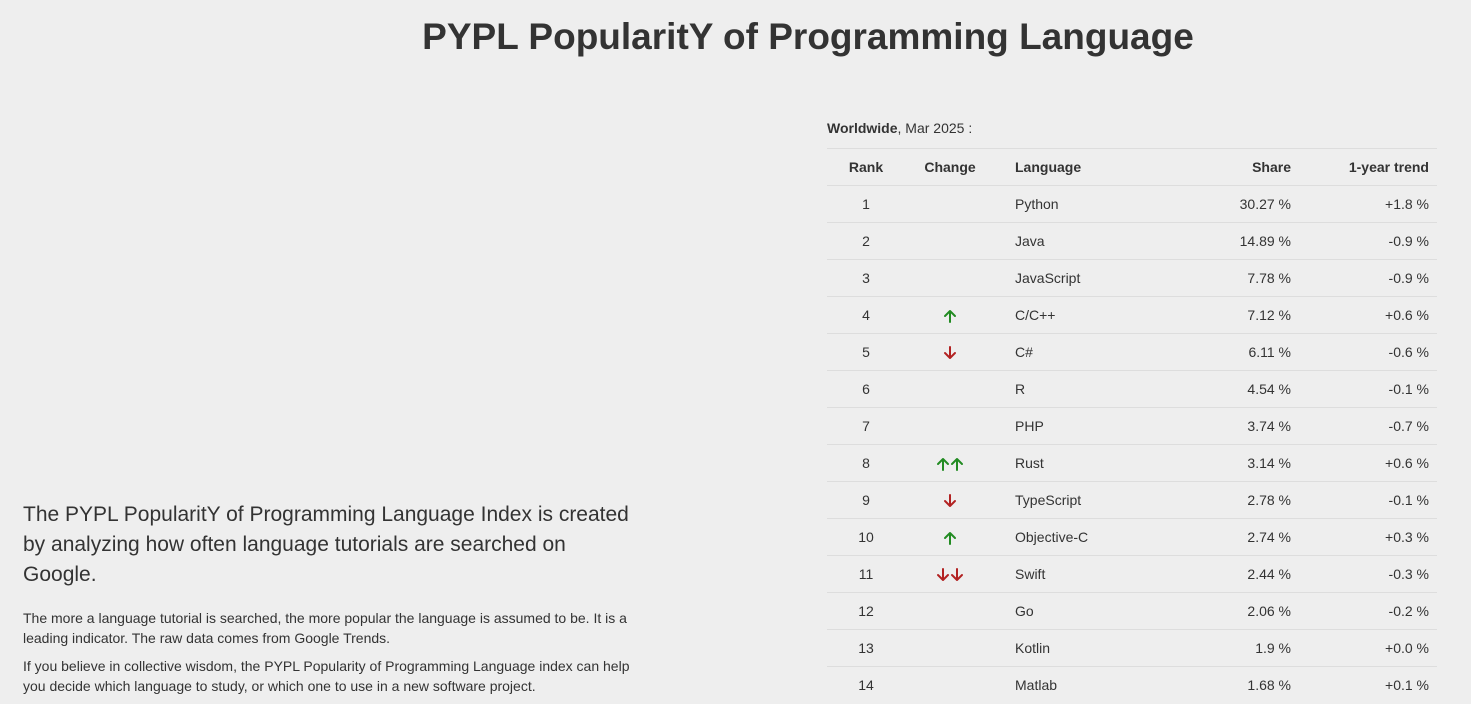 This screenshot has height=704, width=1471. What do you see at coordinates (1084, 574) in the screenshot?
I see `language-cell: Swift` at bounding box center [1084, 574].